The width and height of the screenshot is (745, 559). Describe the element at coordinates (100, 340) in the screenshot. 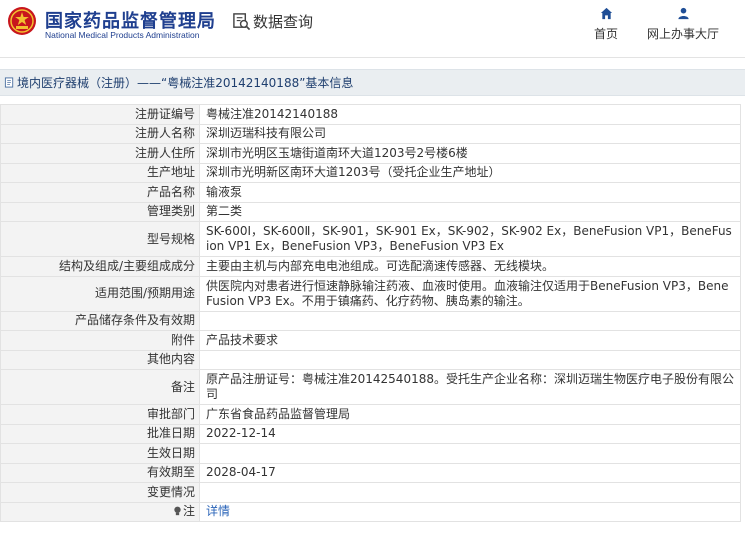

I see `row-label: 附件` at that location.